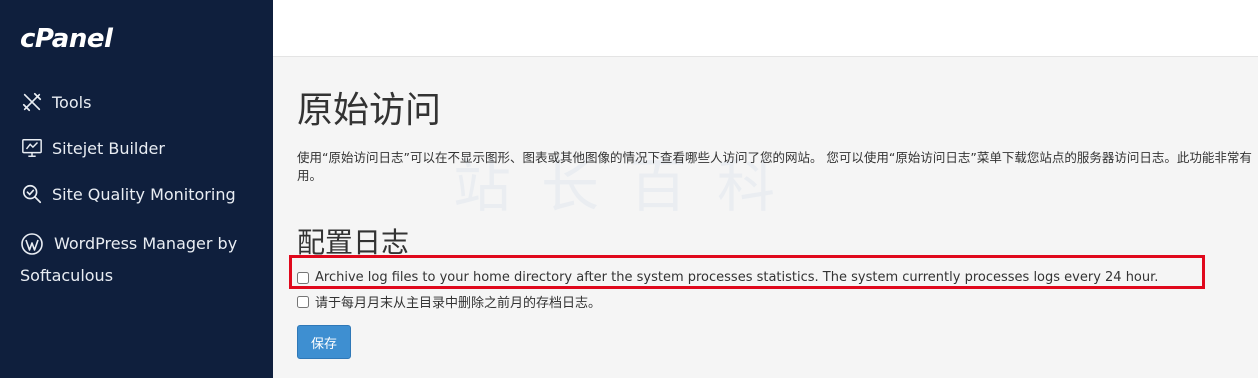 The image size is (1258, 378). I want to click on delete-archived-logs-label: 请于每月月末从主目录中删除之前月的存档日志。, so click(458, 303).